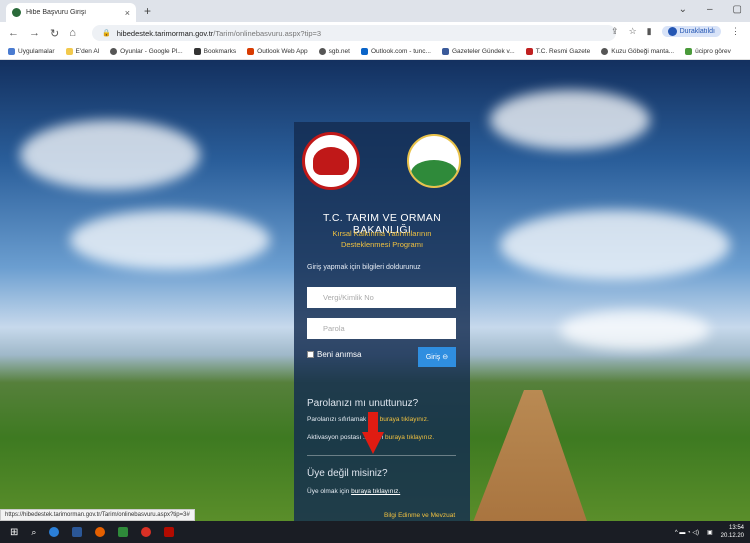  Describe the element at coordinates (530, 455) in the screenshot. I see `dirt-road` at that location.